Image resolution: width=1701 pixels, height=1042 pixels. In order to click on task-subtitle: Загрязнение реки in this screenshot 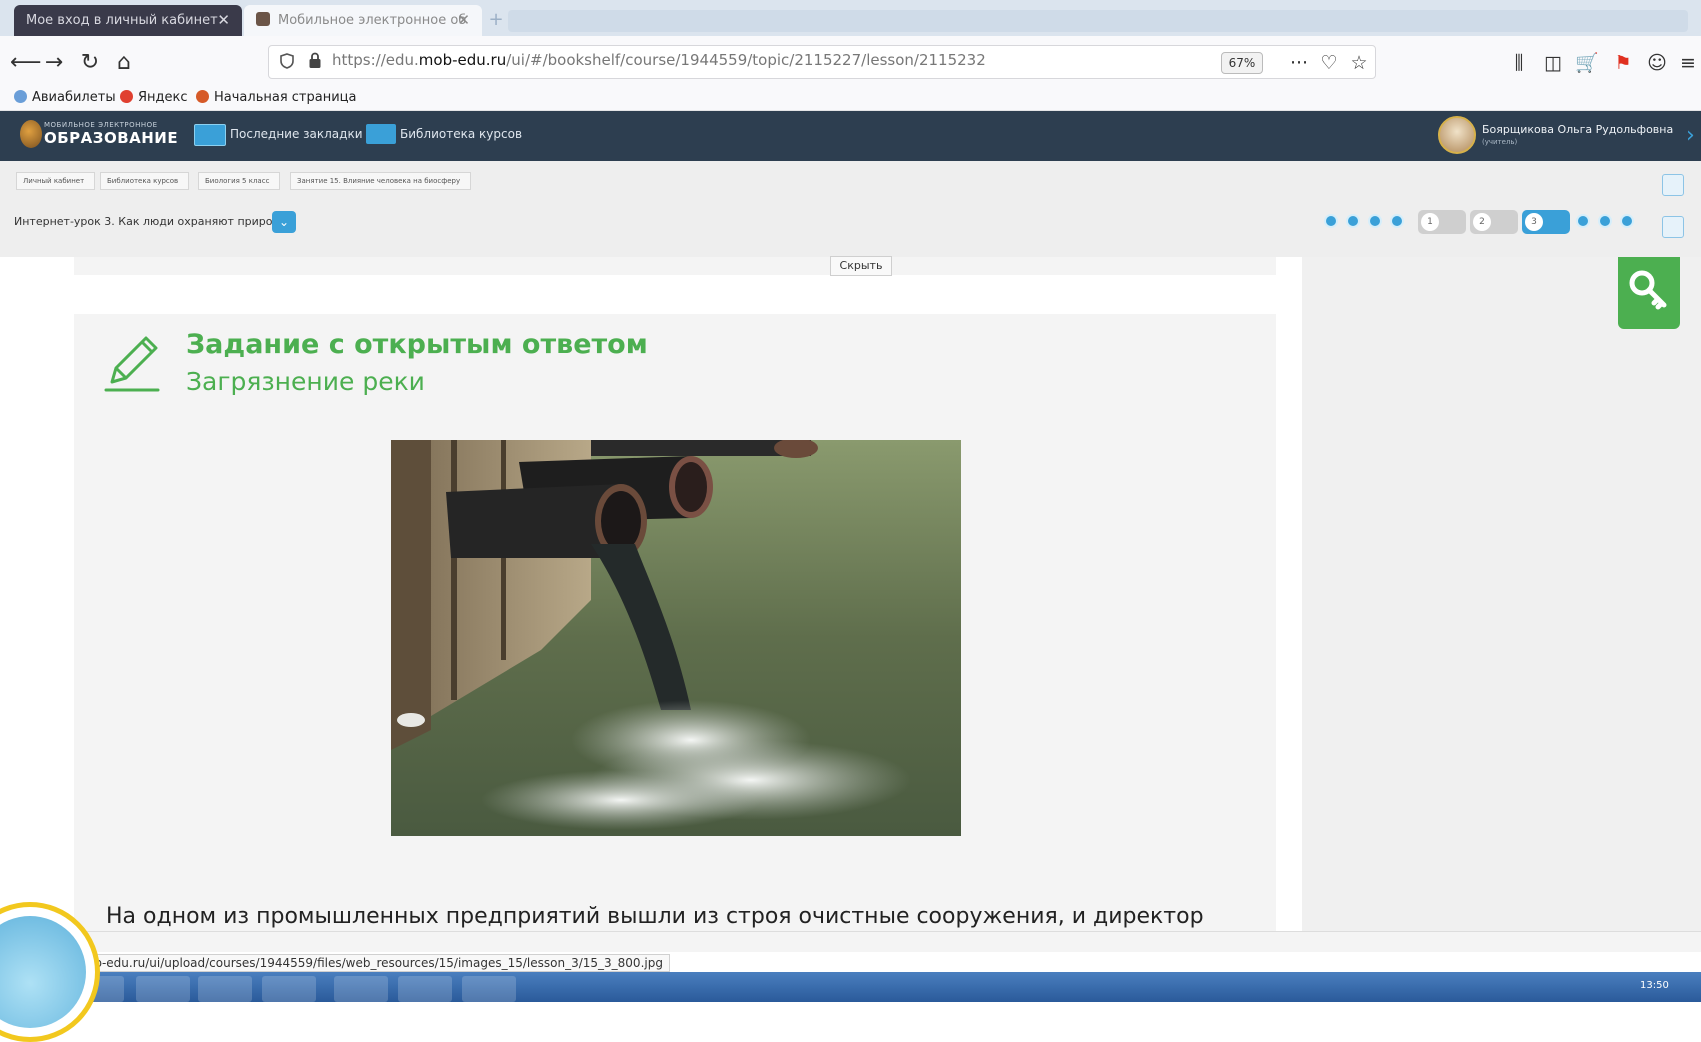, I will do `click(305, 381)`.